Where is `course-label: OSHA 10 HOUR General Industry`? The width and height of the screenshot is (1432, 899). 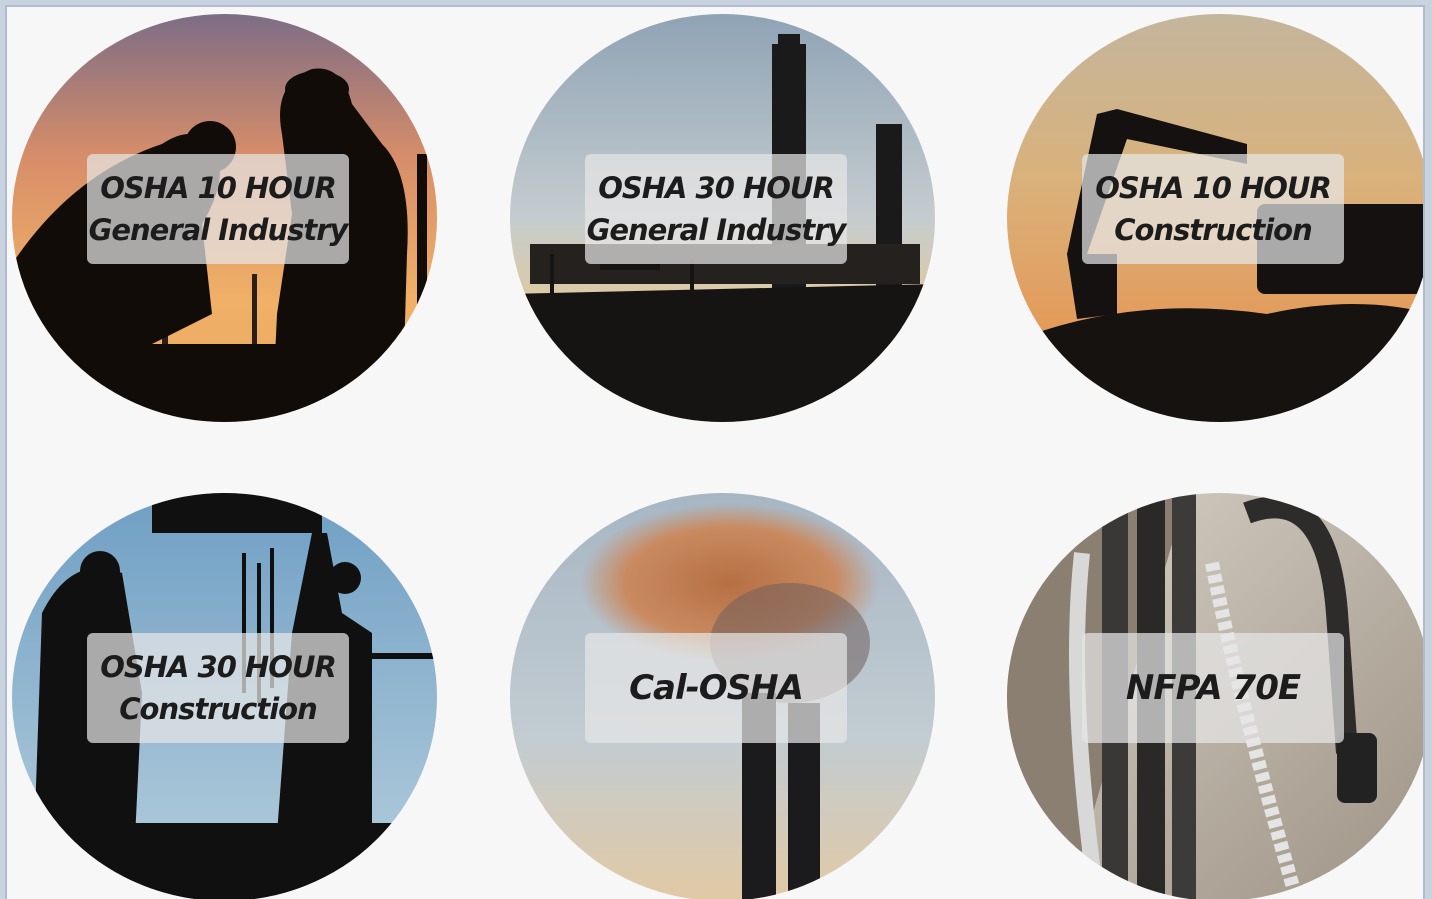
course-label: OSHA 10 HOUR General Industry is located at coordinates (218, 209).